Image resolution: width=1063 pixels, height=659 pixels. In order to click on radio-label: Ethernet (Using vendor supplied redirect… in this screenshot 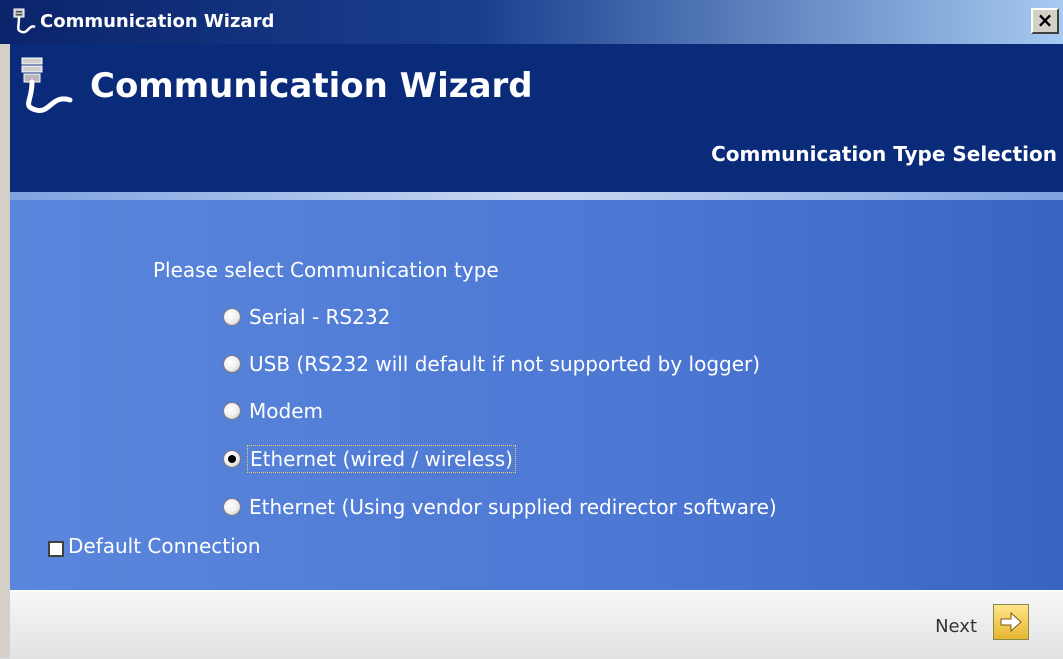, I will do `click(513, 507)`.